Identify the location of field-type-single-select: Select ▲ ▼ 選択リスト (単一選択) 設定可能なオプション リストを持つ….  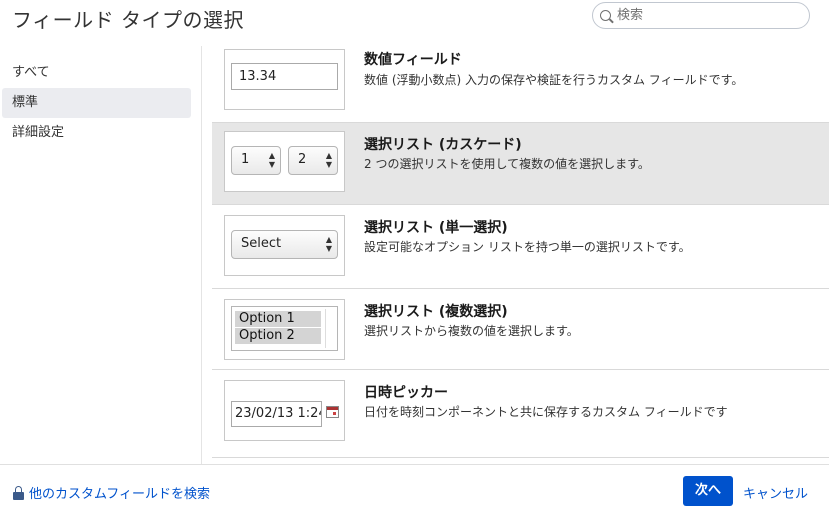
(520, 247).